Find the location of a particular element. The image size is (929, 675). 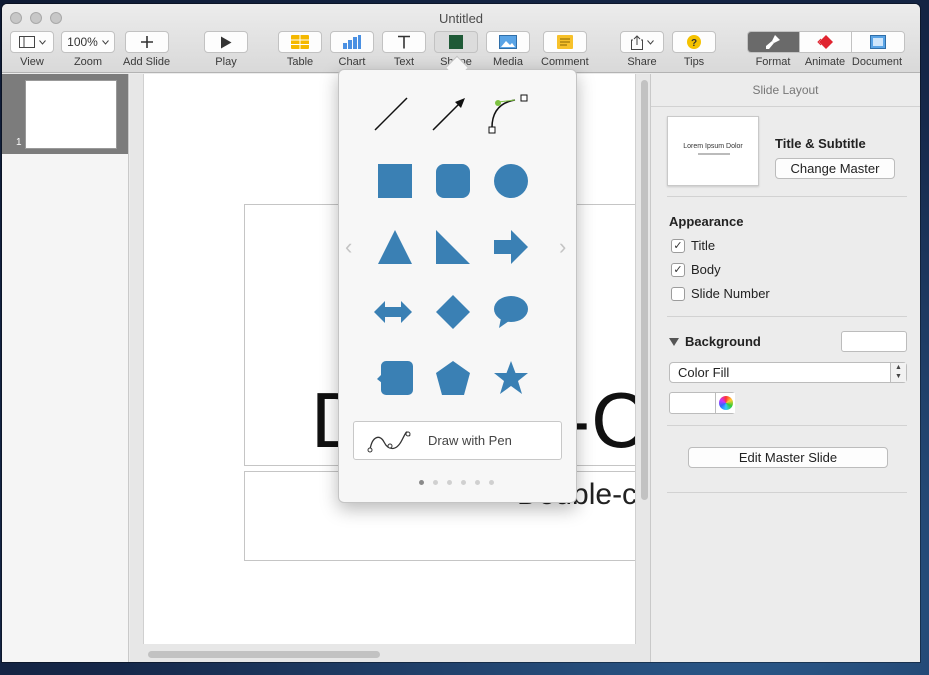

add-slide-button is located at coordinates (146, 42).